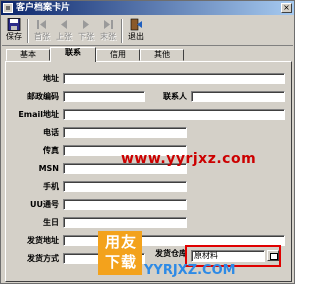 This screenshot has height=284, width=320. I want to click on ship-method-label: 发货方式, so click(43, 258).